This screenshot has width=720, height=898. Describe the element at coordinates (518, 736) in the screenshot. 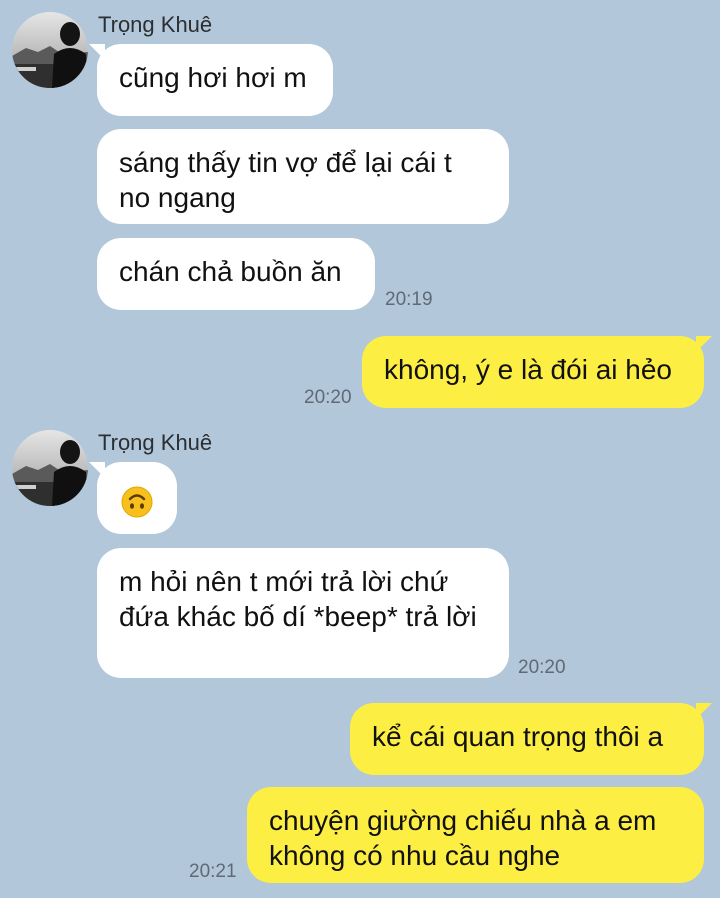

I see `message-text: kể cái quan trọng thôi a` at that location.